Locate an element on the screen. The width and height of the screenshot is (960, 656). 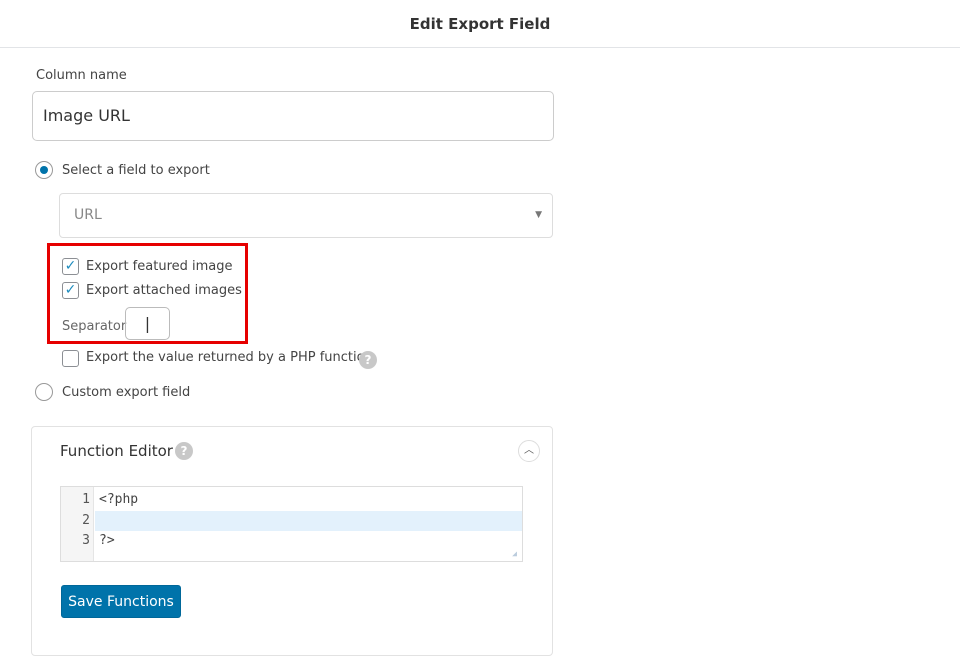
php-function-checkbox is located at coordinates (70, 358).